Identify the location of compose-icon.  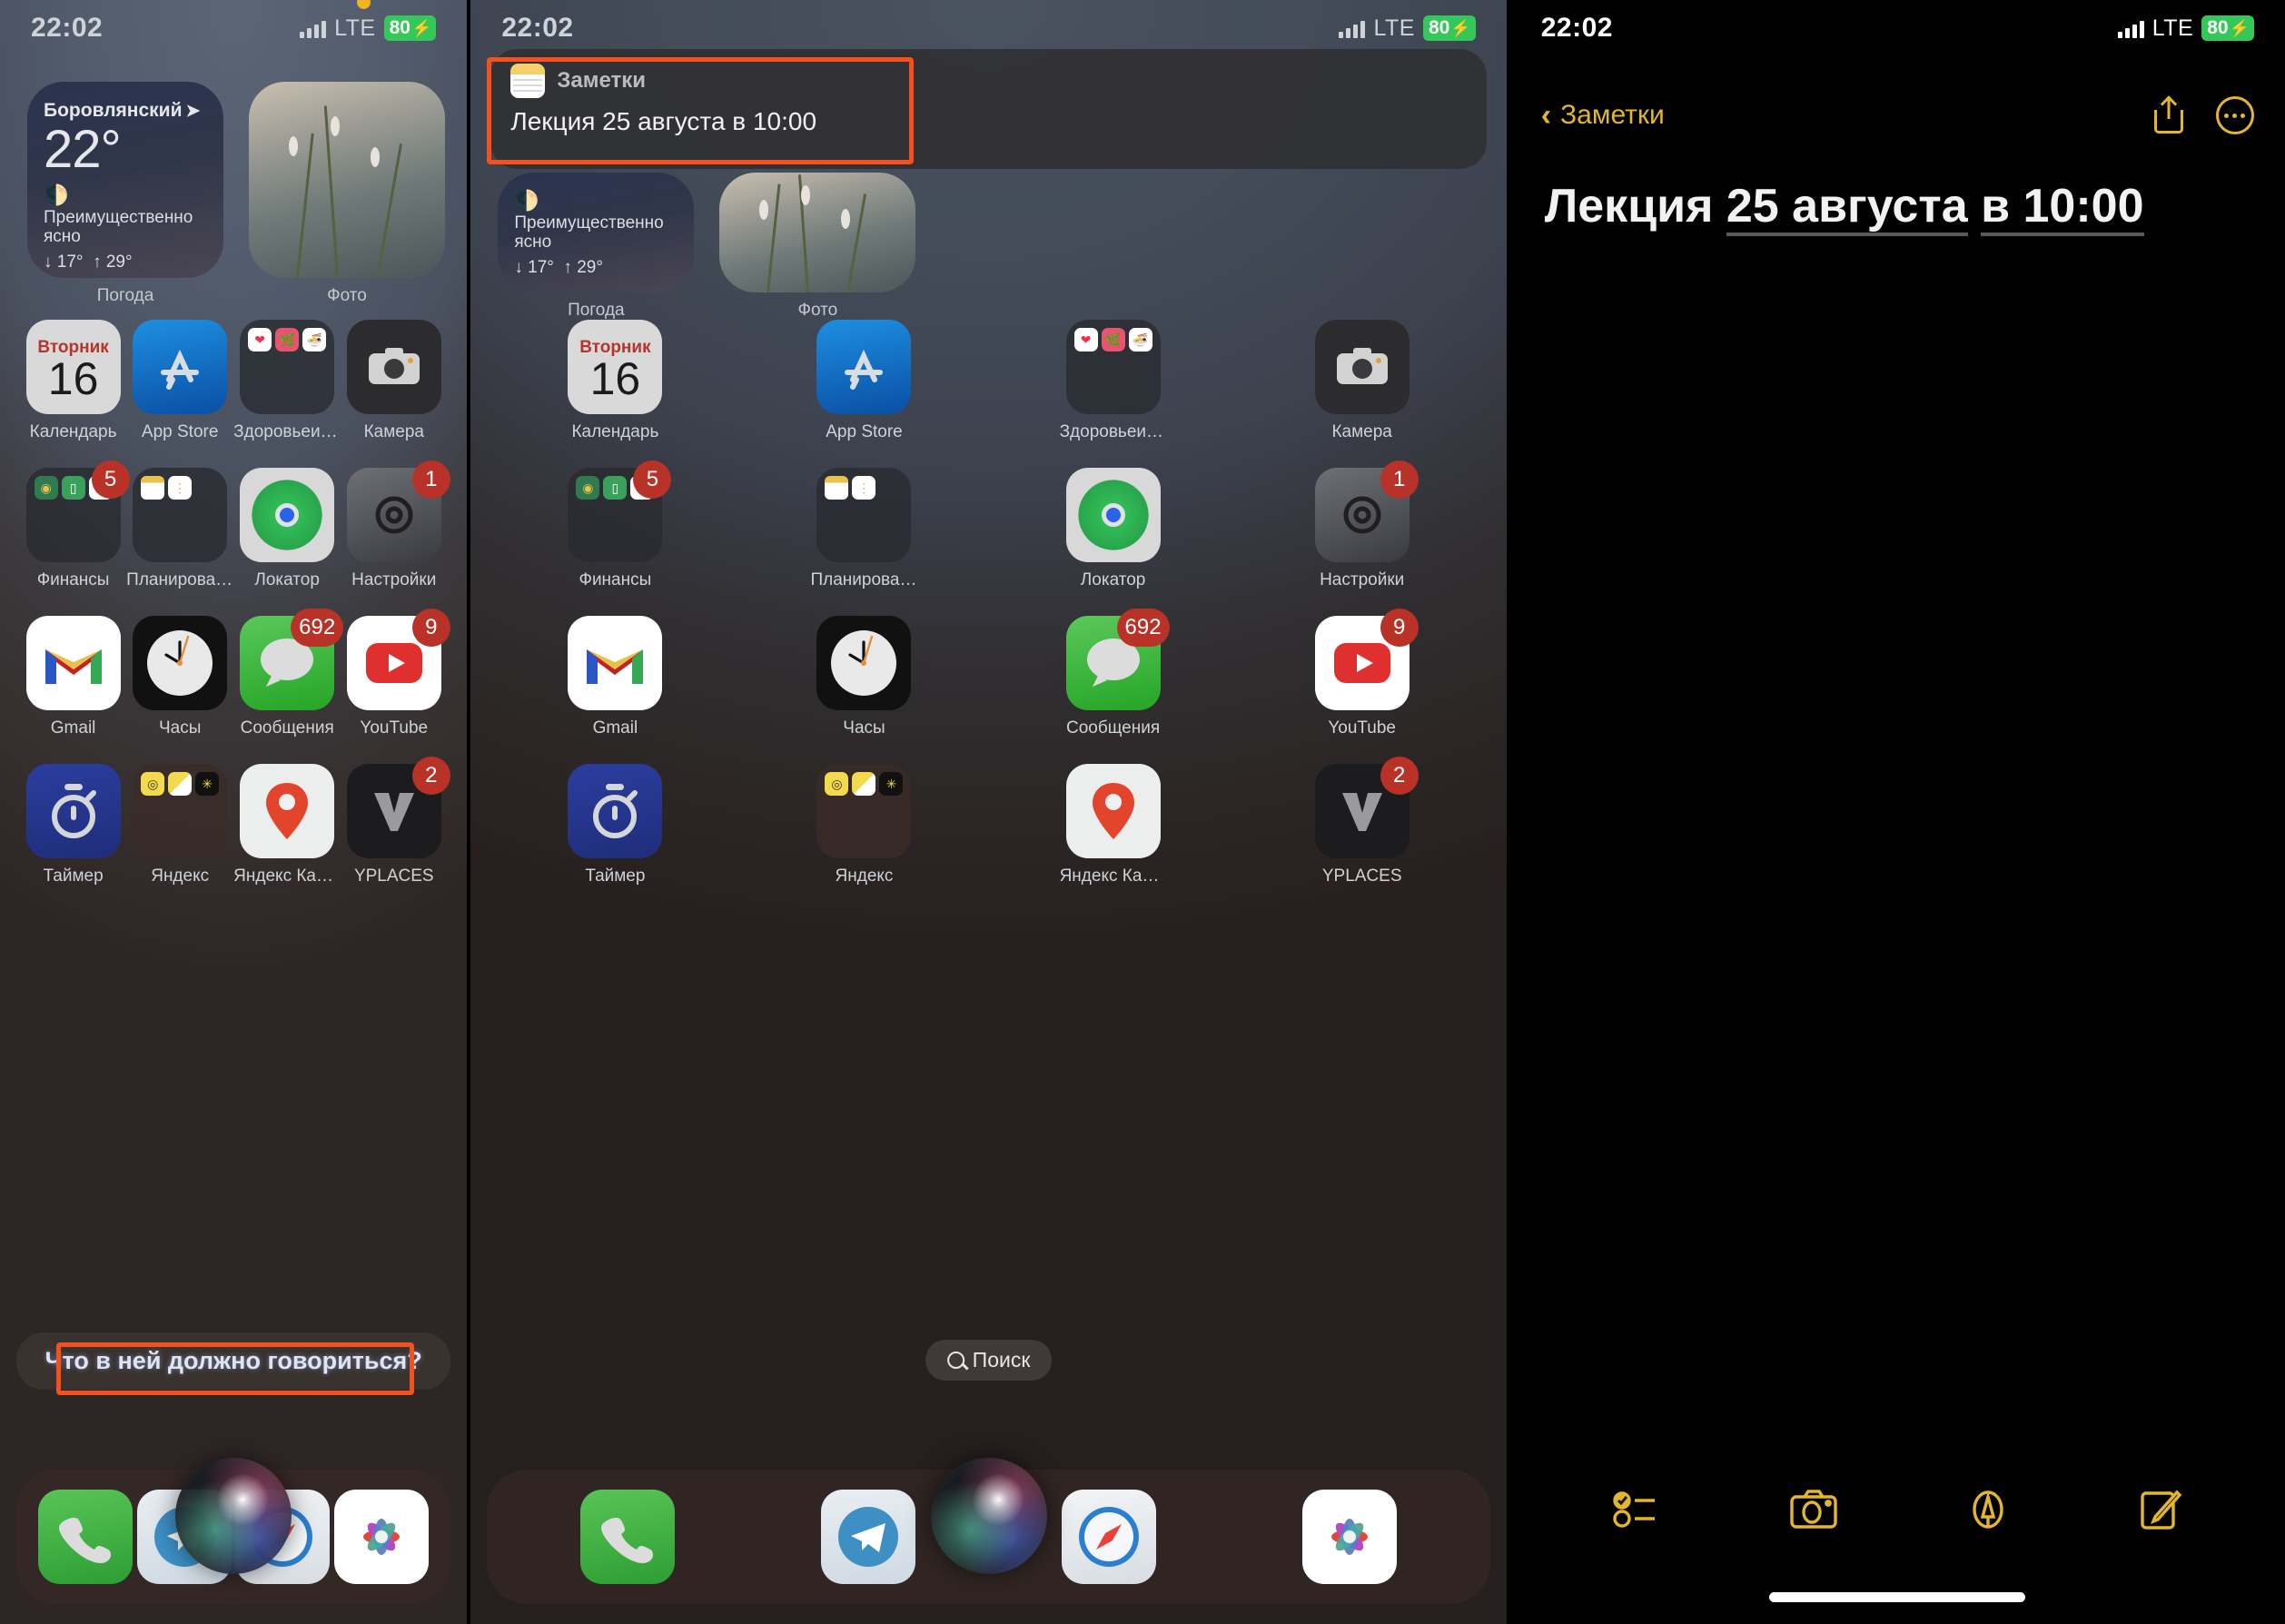
(2160, 1509).